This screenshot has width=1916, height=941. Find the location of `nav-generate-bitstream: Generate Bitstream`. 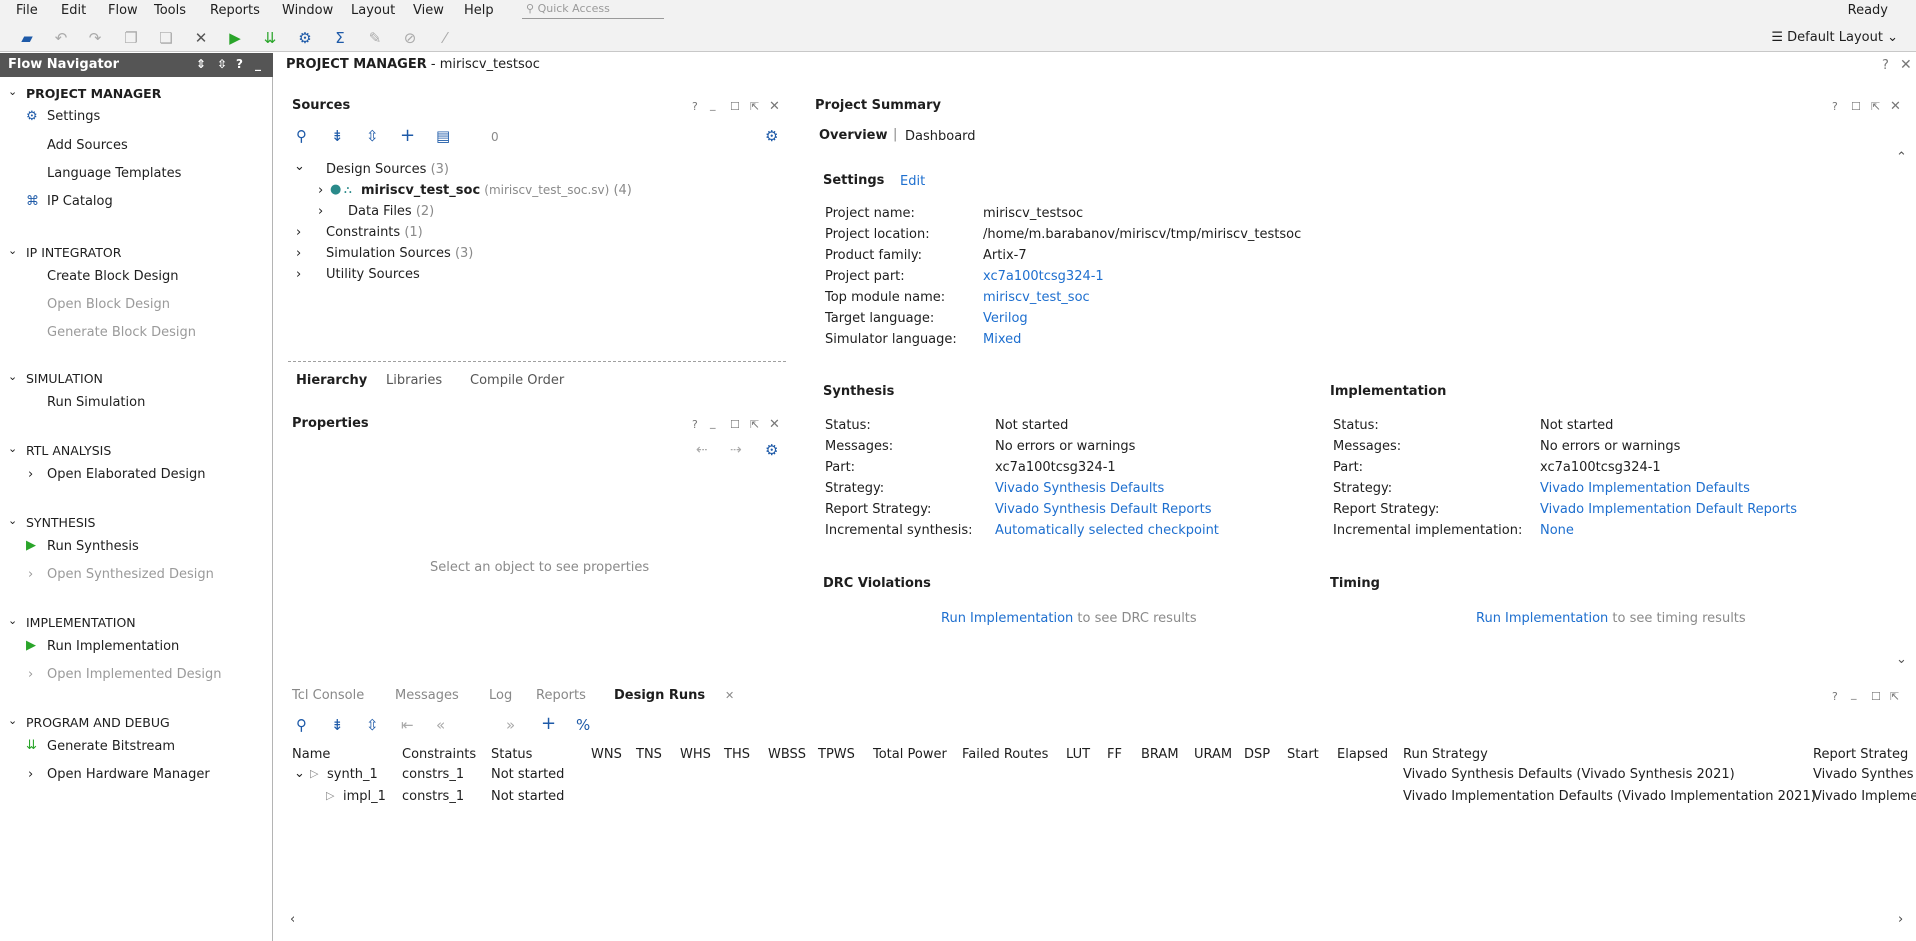

nav-generate-bitstream: Generate Bitstream is located at coordinates (111, 746).